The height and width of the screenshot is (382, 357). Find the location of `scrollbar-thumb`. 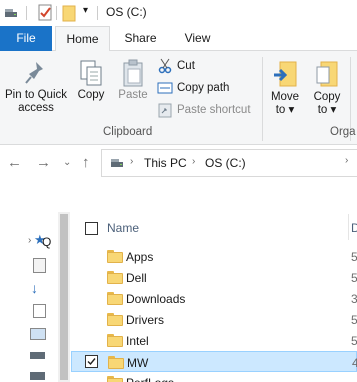

scrollbar-thumb is located at coordinates (64, 297).